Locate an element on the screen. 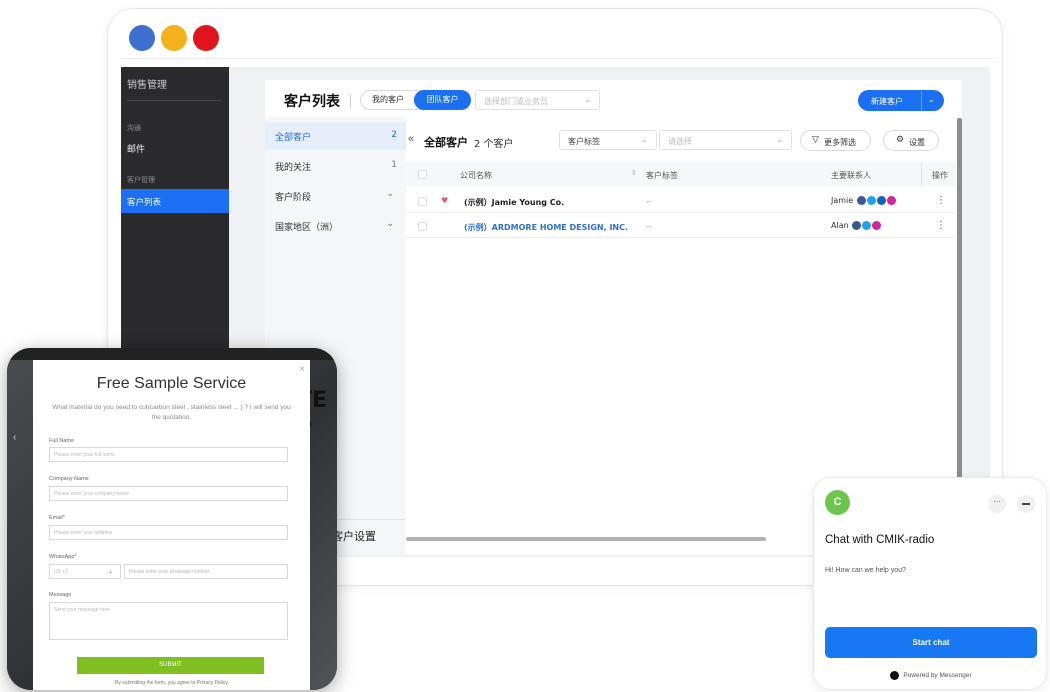 The height and width of the screenshot is (692, 1050). tag-select-value: 客户标签 is located at coordinates (584, 141).